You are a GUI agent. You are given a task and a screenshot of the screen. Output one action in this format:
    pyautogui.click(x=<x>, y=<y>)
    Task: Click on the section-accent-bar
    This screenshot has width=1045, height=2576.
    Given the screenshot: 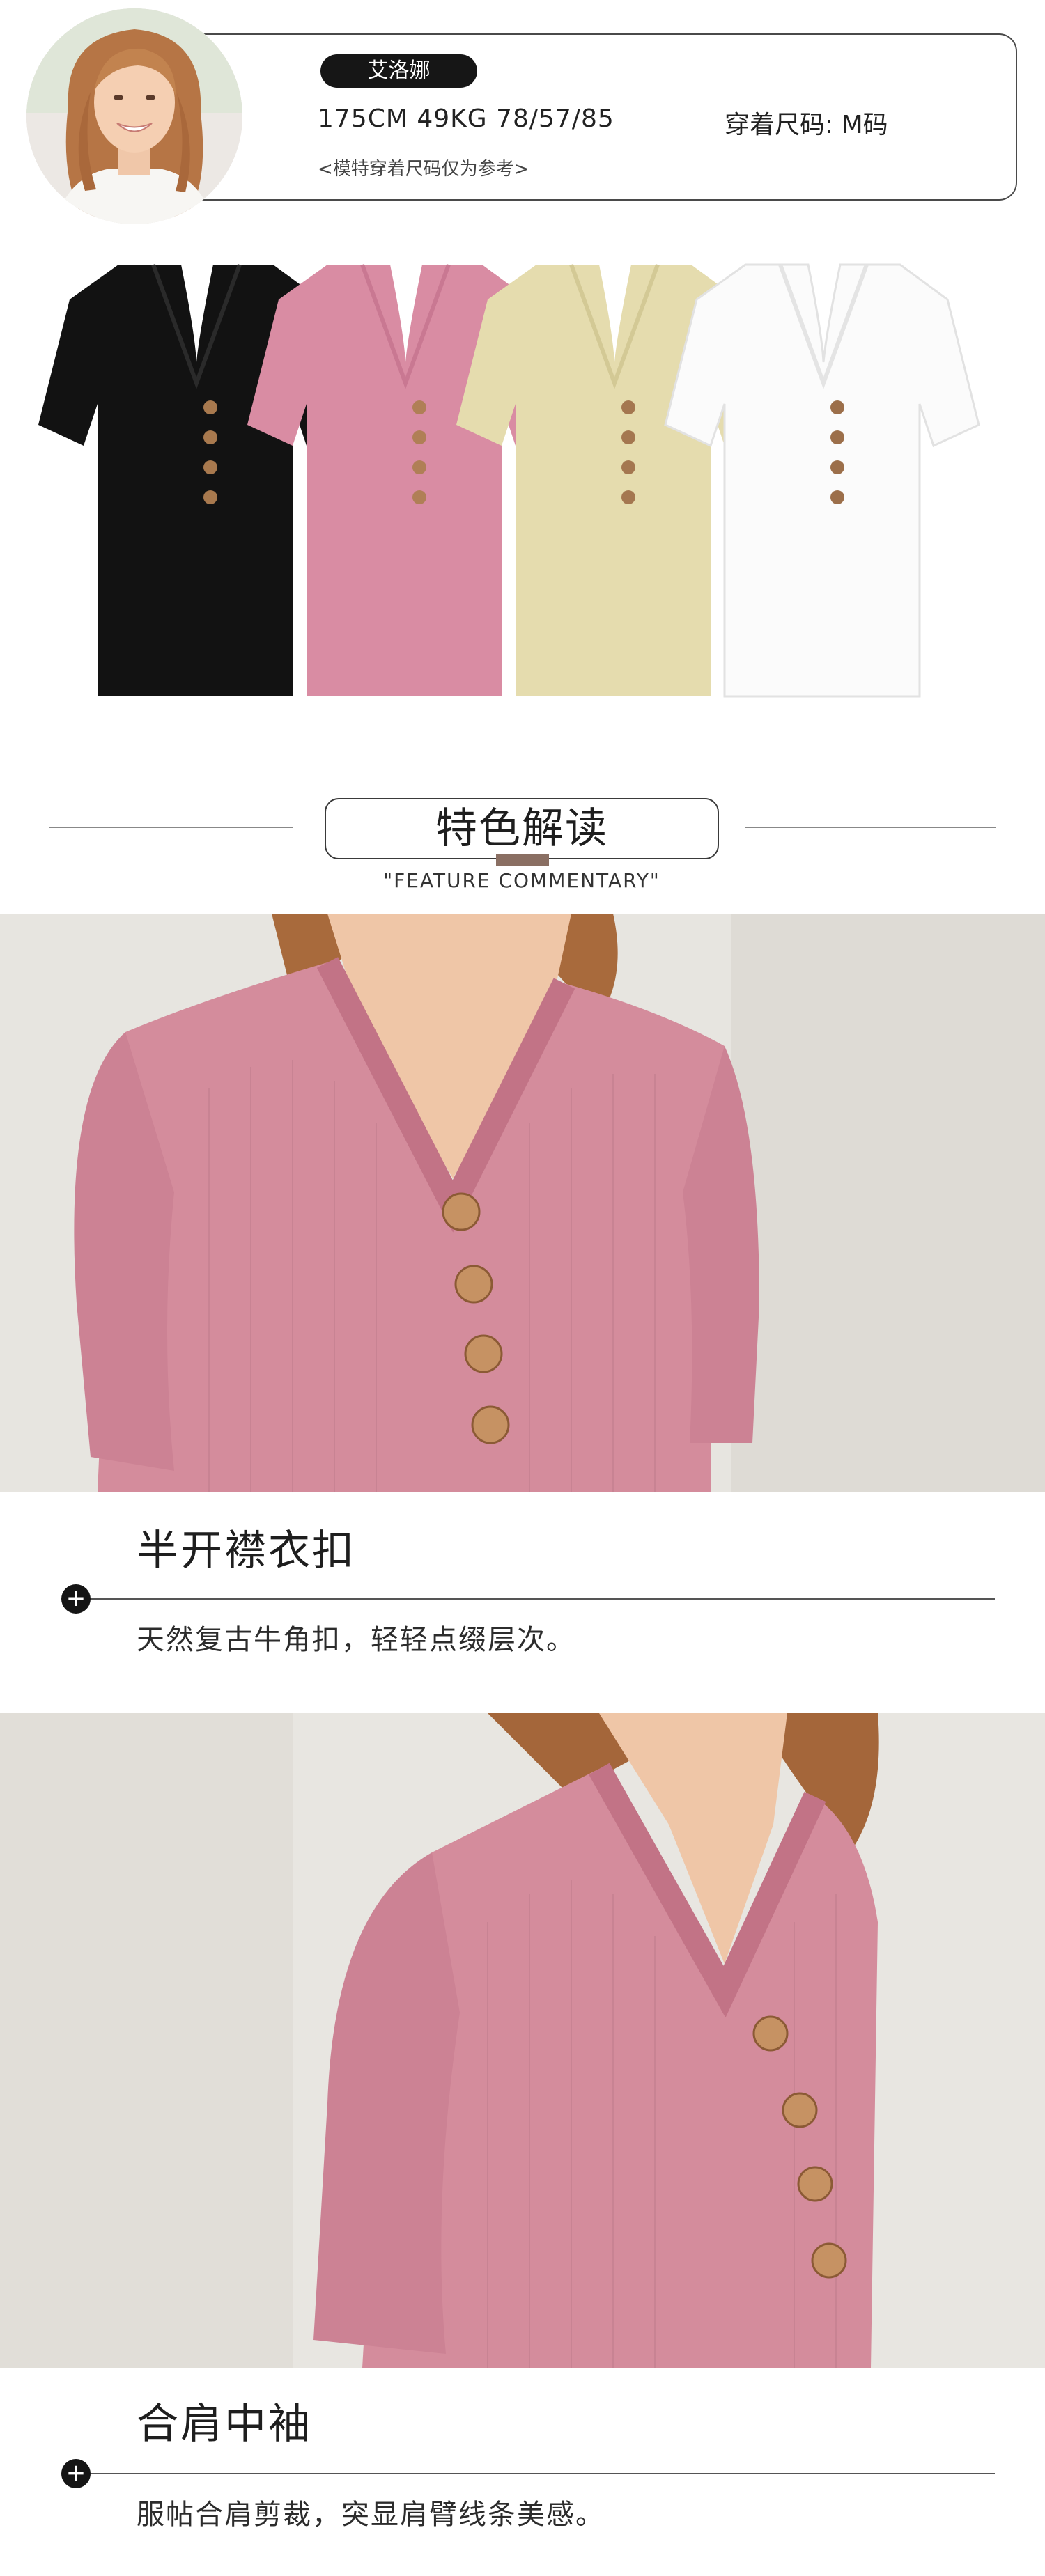 What is the action you would take?
    pyautogui.click(x=522, y=860)
    